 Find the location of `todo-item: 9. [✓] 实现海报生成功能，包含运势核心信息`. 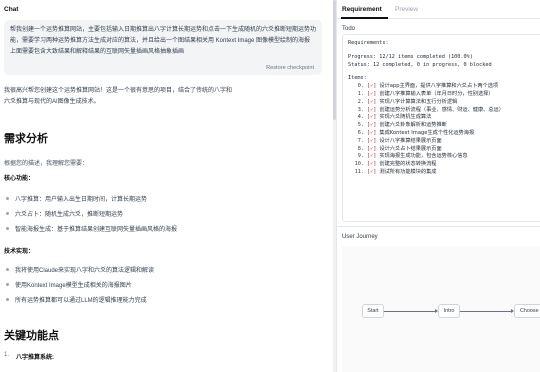

todo-item: 9. [✓] 实现海报生成功能，包含运势核心信息 is located at coordinates (412, 156).